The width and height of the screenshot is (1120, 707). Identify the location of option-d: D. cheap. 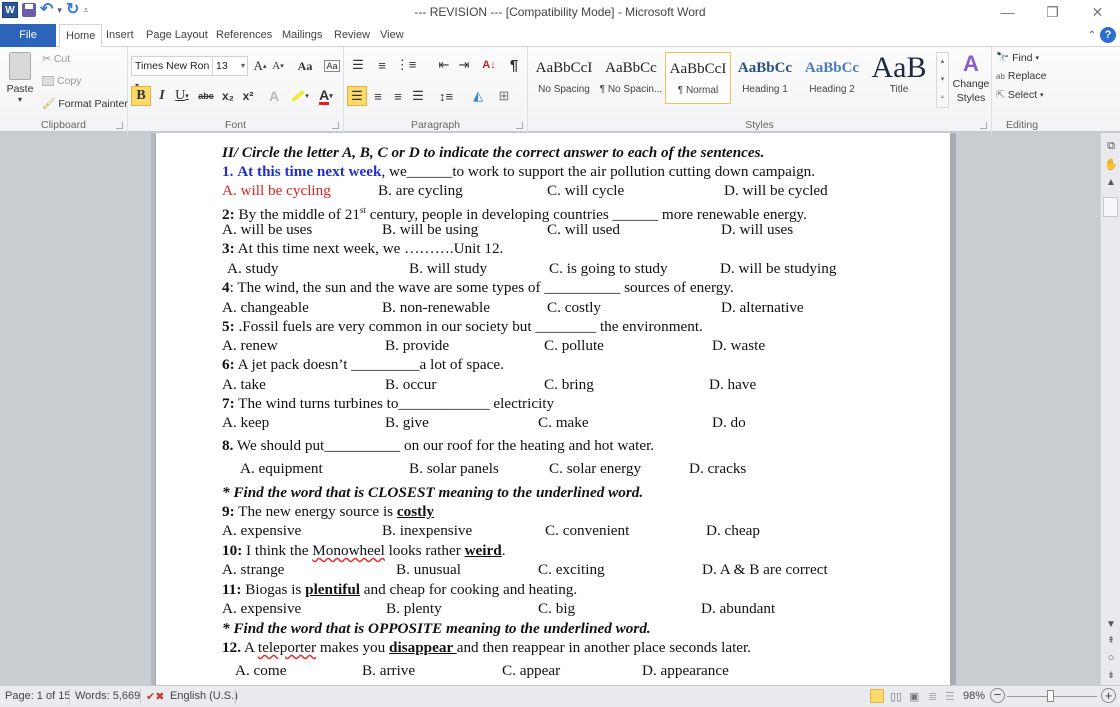
(733, 530).